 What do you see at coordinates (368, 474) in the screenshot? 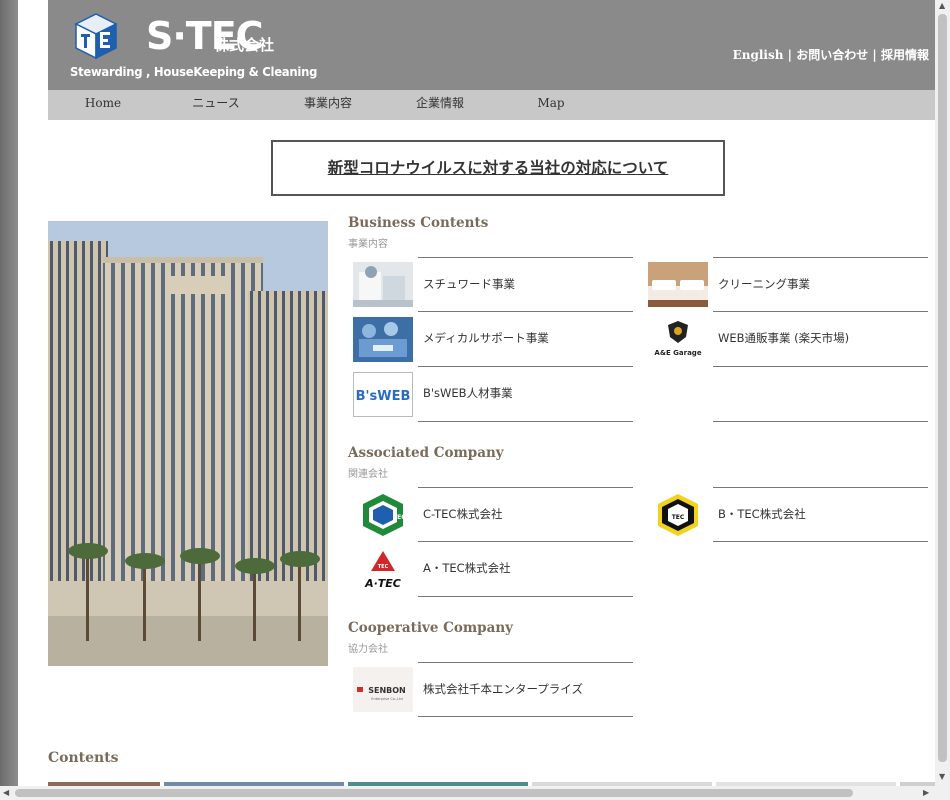
I see `associated-section-subtitle: 関連会社` at bounding box center [368, 474].